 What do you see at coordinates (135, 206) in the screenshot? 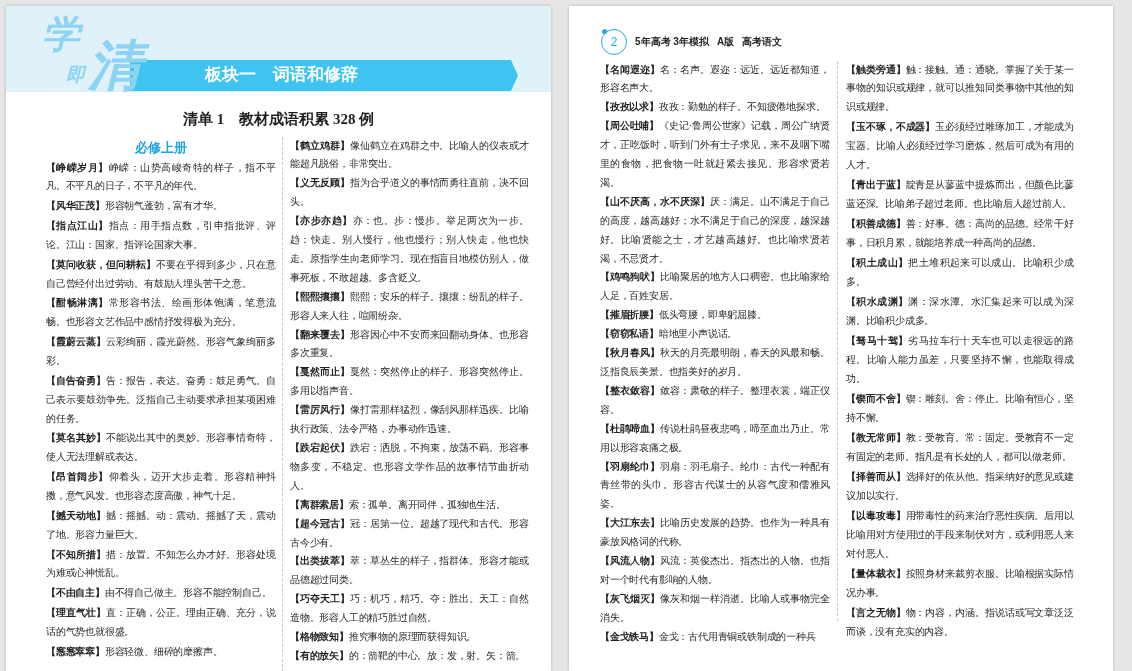
I see `idiom-entry: 【风华正茂】形容朝气蓬勃，富有才华。` at bounding box center [135, 206].